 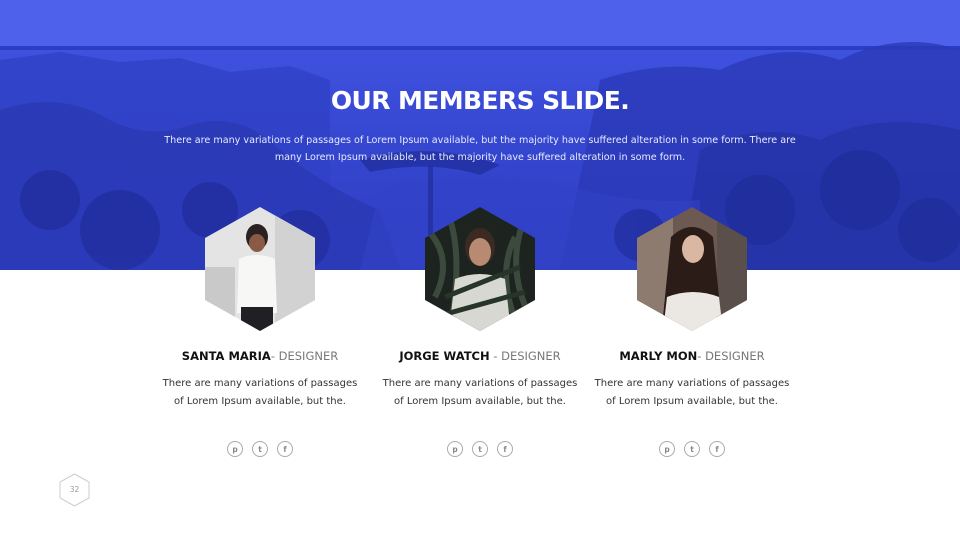 I want to click on member-name-line: JORGE WATCH - DESIGNER, so click(x=480, y=356).